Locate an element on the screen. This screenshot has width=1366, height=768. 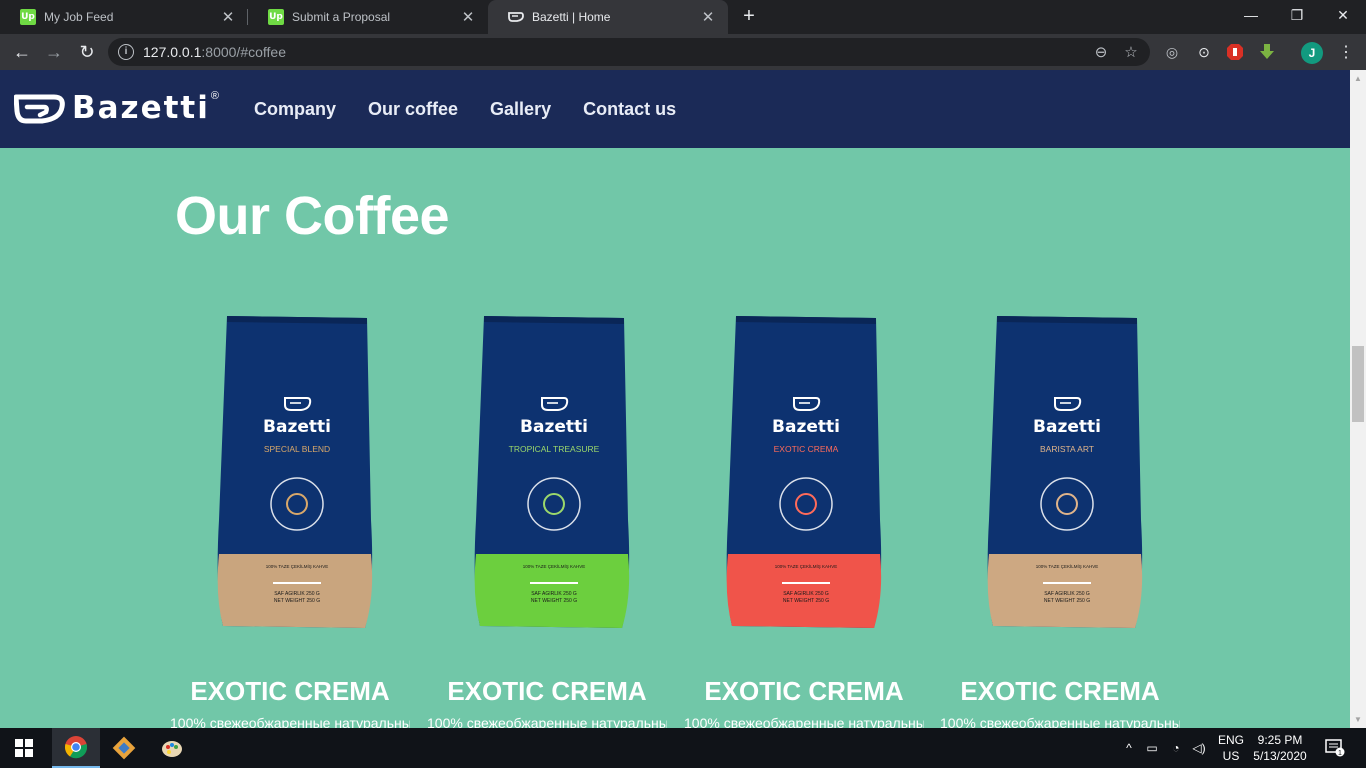
zoom-icon: ⊖ is located at coordinates (1101, 52).